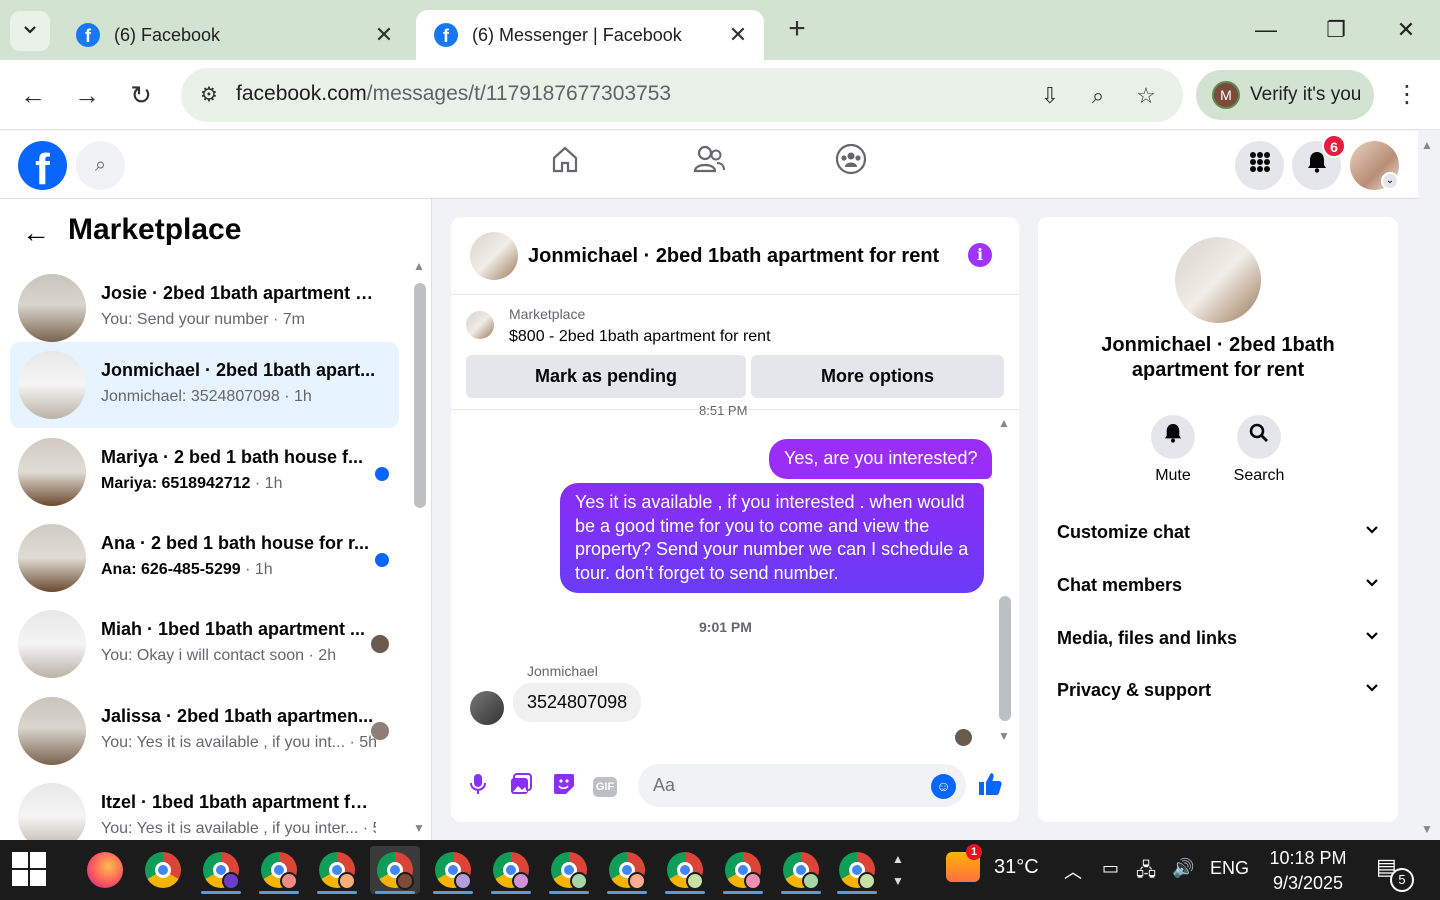 This screenshot has height=900, width=1440. What do you see at coordinates (980, 255) in the screenshot?
I see `info-icon: i` at bounding box center [980, 255].